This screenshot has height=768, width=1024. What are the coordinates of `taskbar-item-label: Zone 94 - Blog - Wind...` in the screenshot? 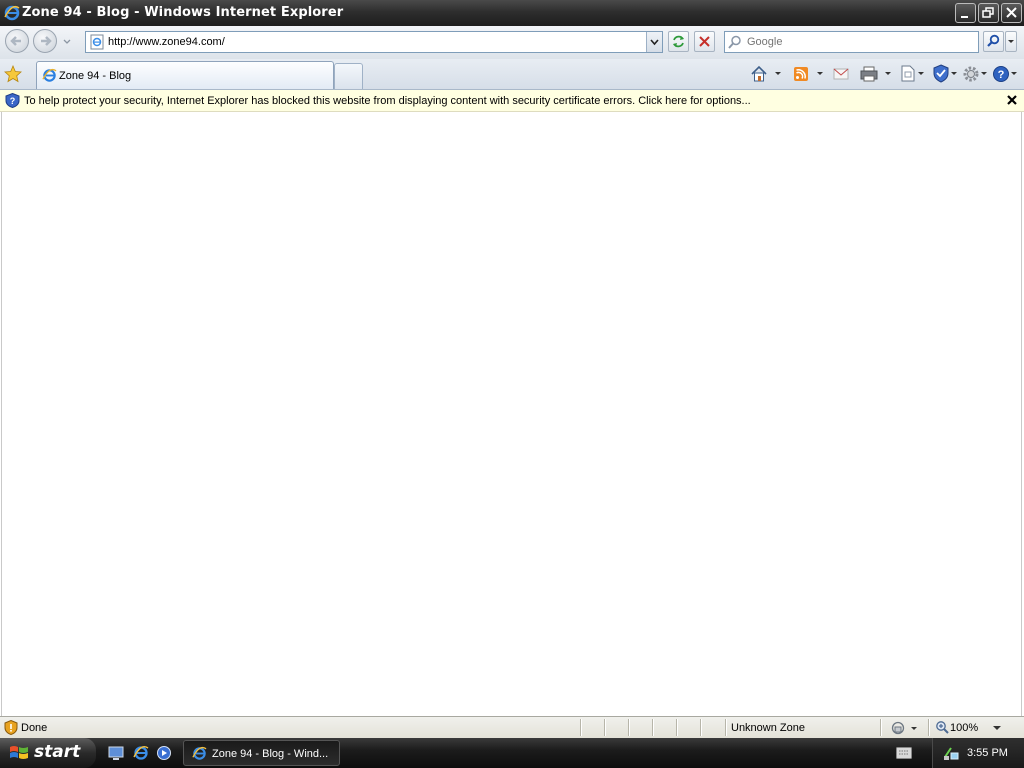 It's located at (270, 754).